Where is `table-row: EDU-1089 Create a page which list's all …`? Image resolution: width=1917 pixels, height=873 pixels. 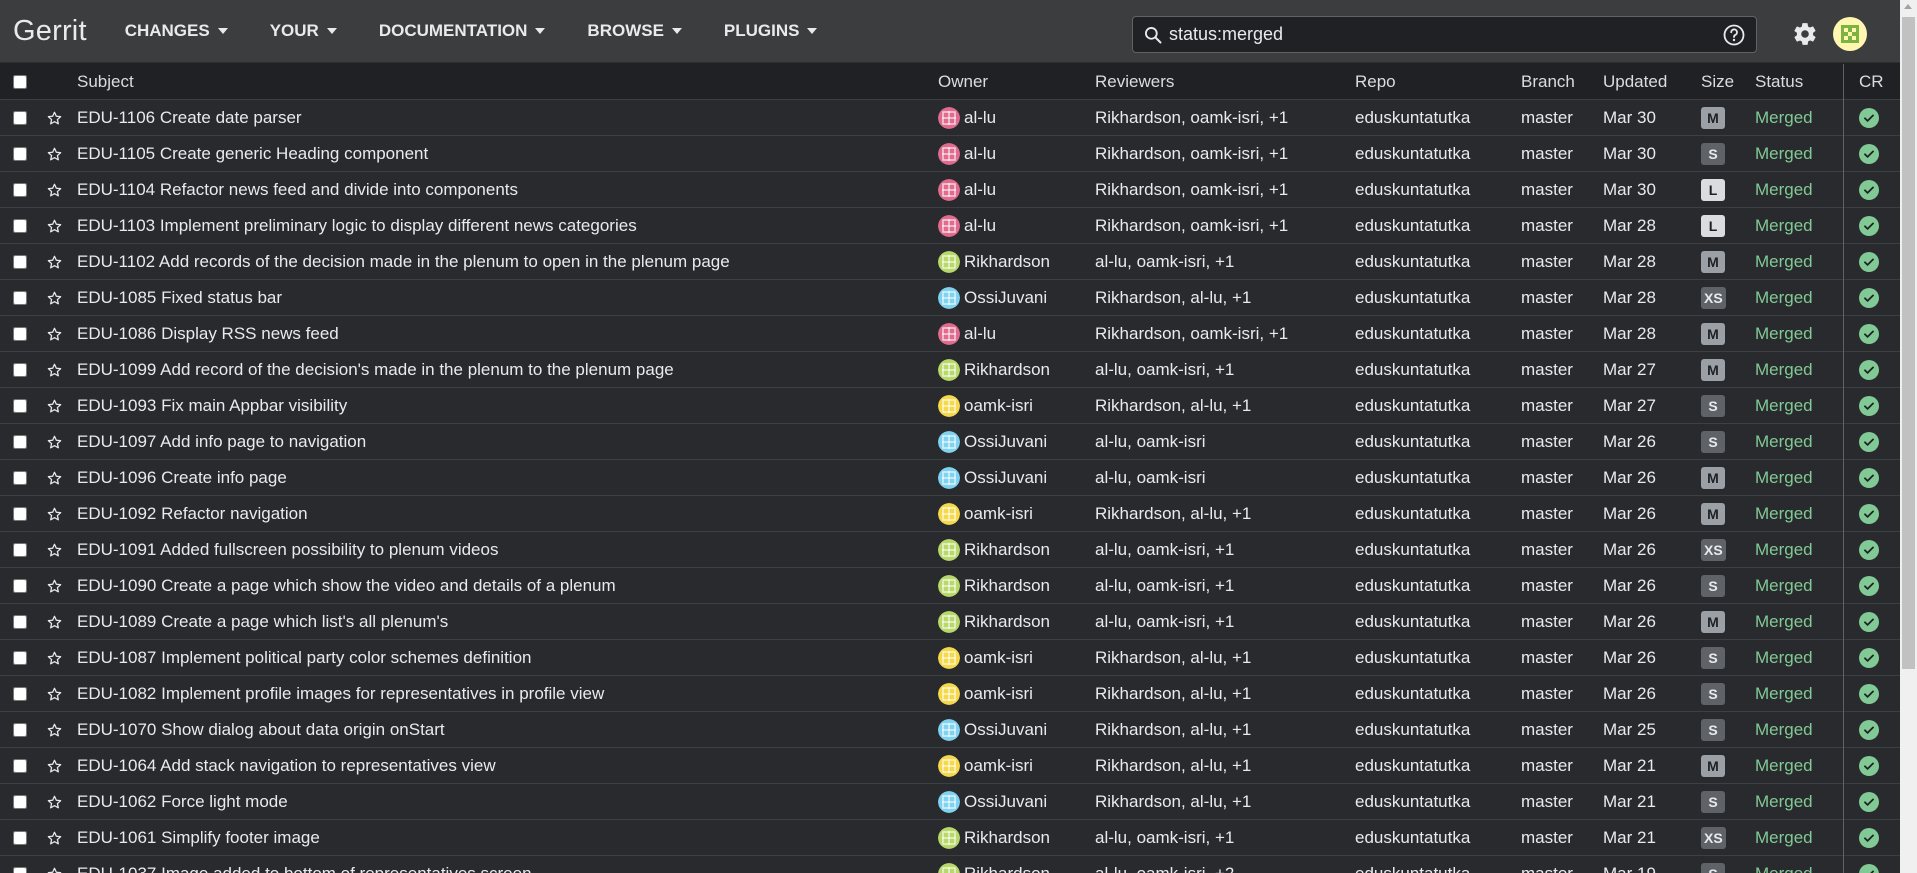 table-row: EDU-1089 Create a page which list's all … is located at coordinates (950, 622).